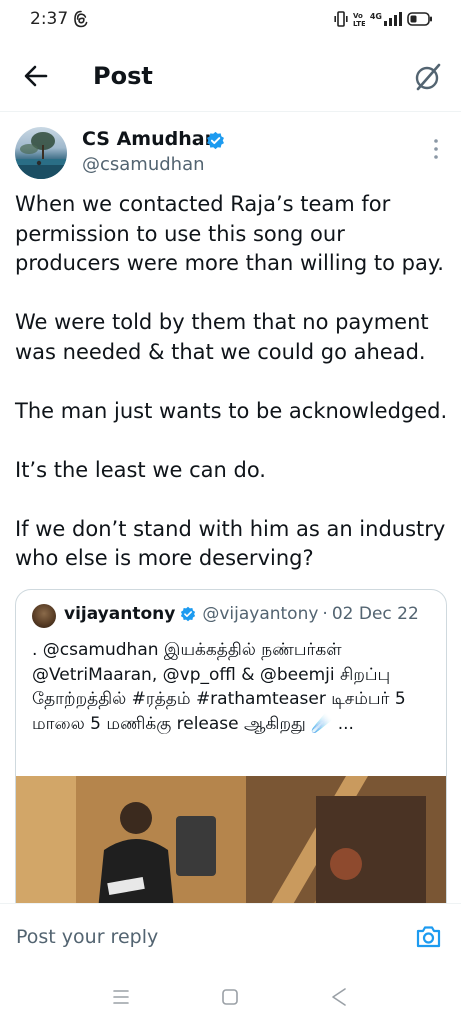 The height and width of the screenshot is (1024, 461). I want to click on quoted-author-avatar, so click(44, 616).